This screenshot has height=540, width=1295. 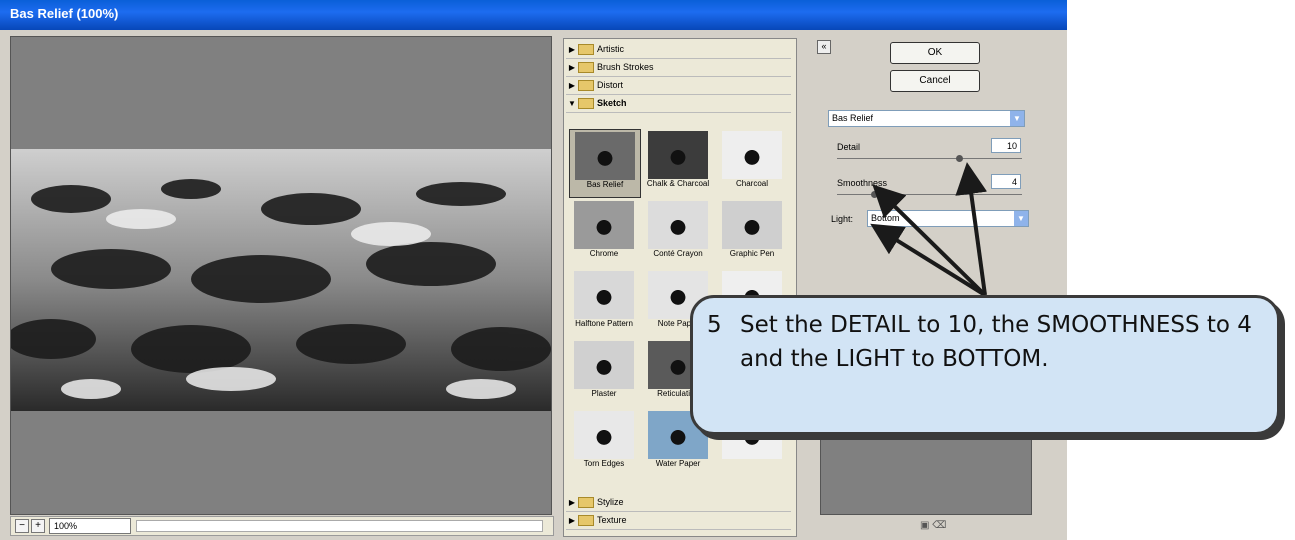 I want to click on thumbnail-label: Water Paper, so click(x=678, y=463).